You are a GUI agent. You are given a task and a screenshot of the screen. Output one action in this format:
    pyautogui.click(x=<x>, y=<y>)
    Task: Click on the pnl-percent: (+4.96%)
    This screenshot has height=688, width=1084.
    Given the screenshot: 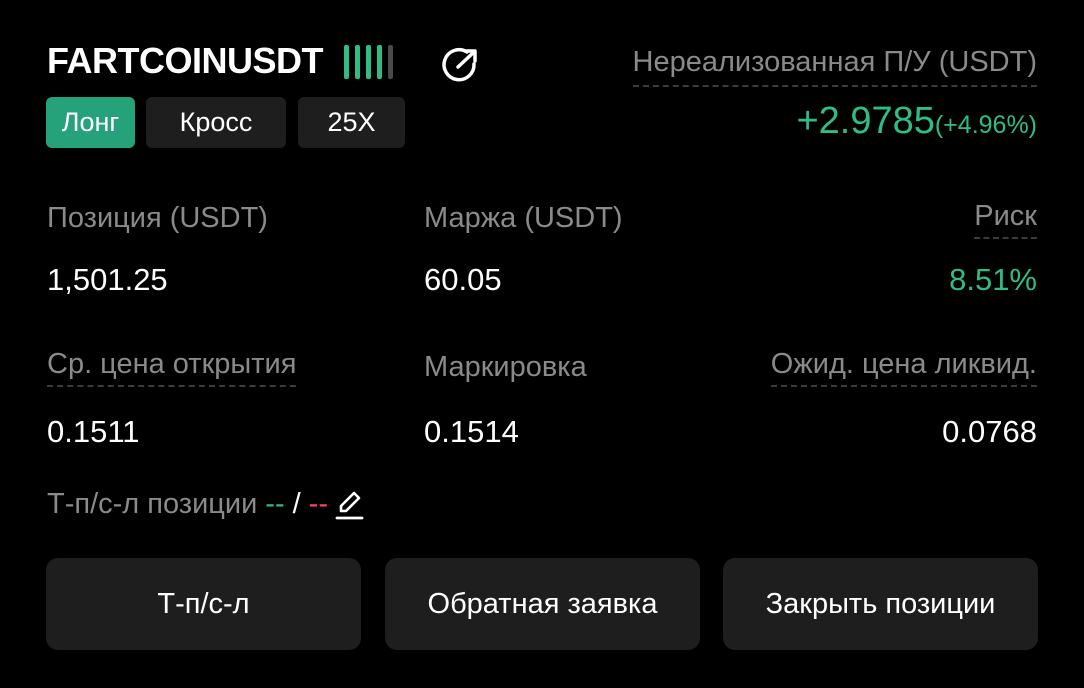 What is the action you would take?
    pyautogui.click(x=985, y=125)
    